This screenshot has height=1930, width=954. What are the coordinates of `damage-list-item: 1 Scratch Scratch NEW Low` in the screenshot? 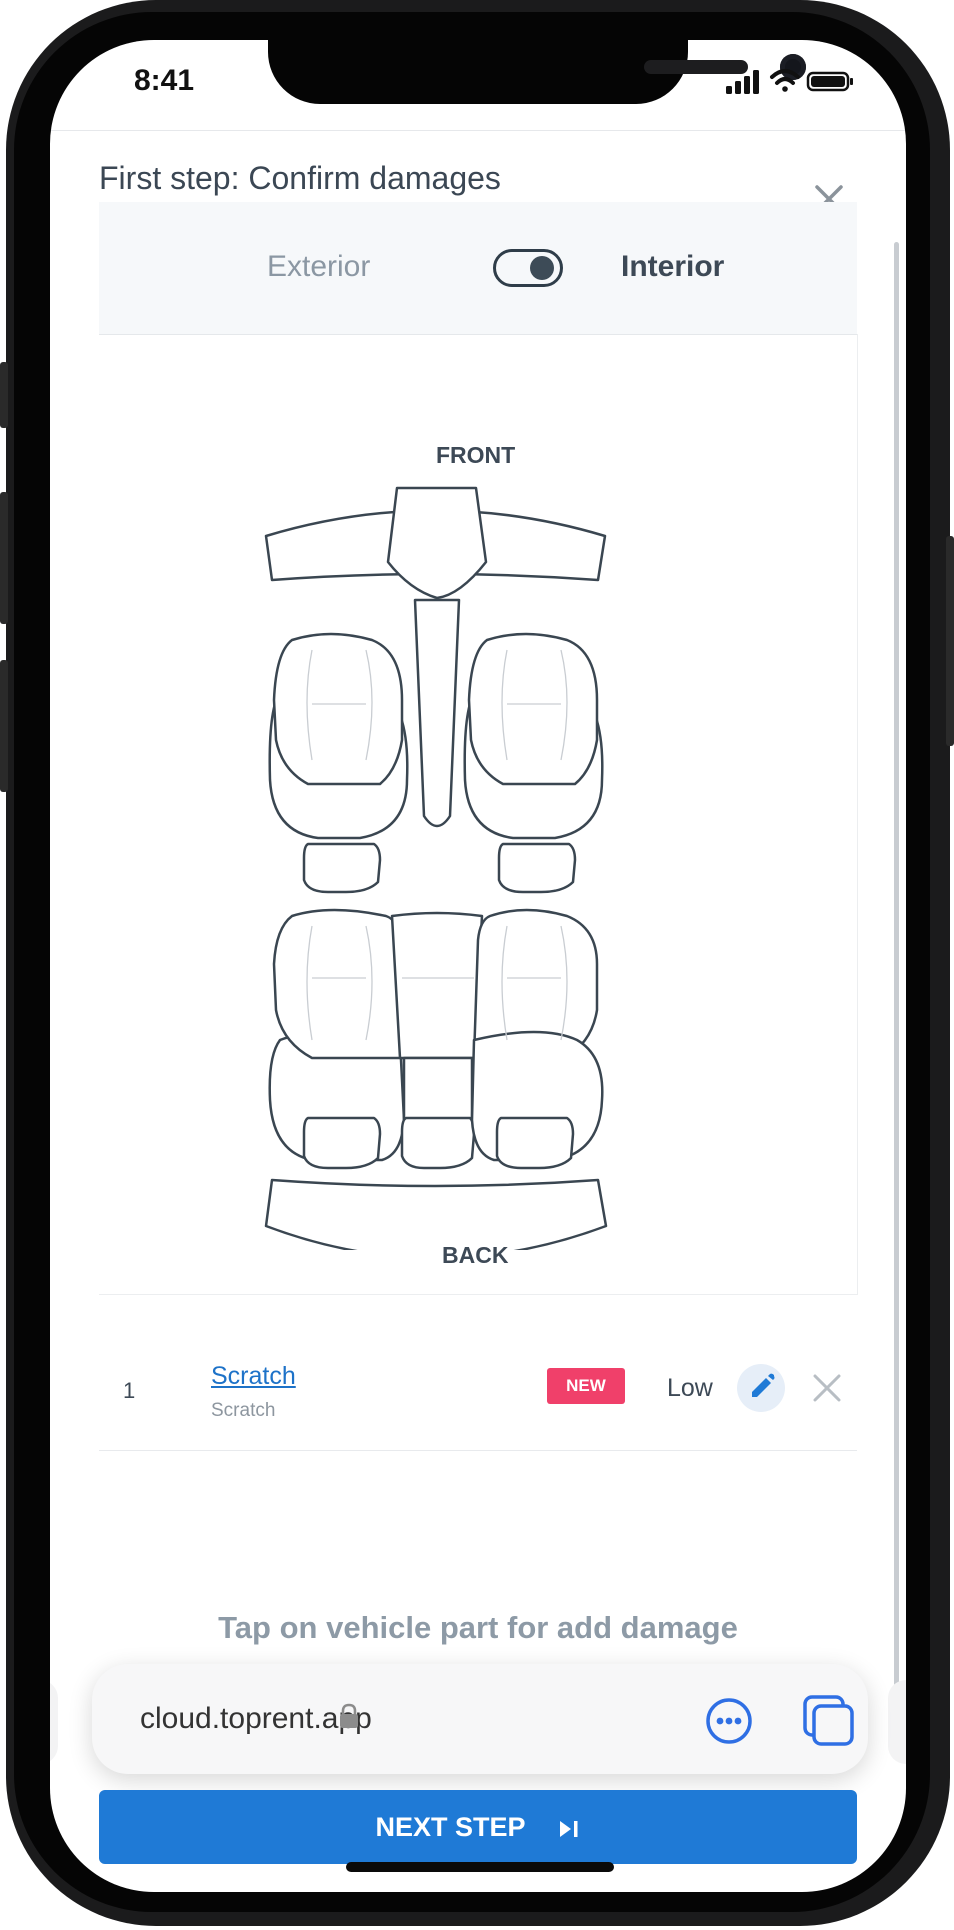 It's located at (478, 1390).